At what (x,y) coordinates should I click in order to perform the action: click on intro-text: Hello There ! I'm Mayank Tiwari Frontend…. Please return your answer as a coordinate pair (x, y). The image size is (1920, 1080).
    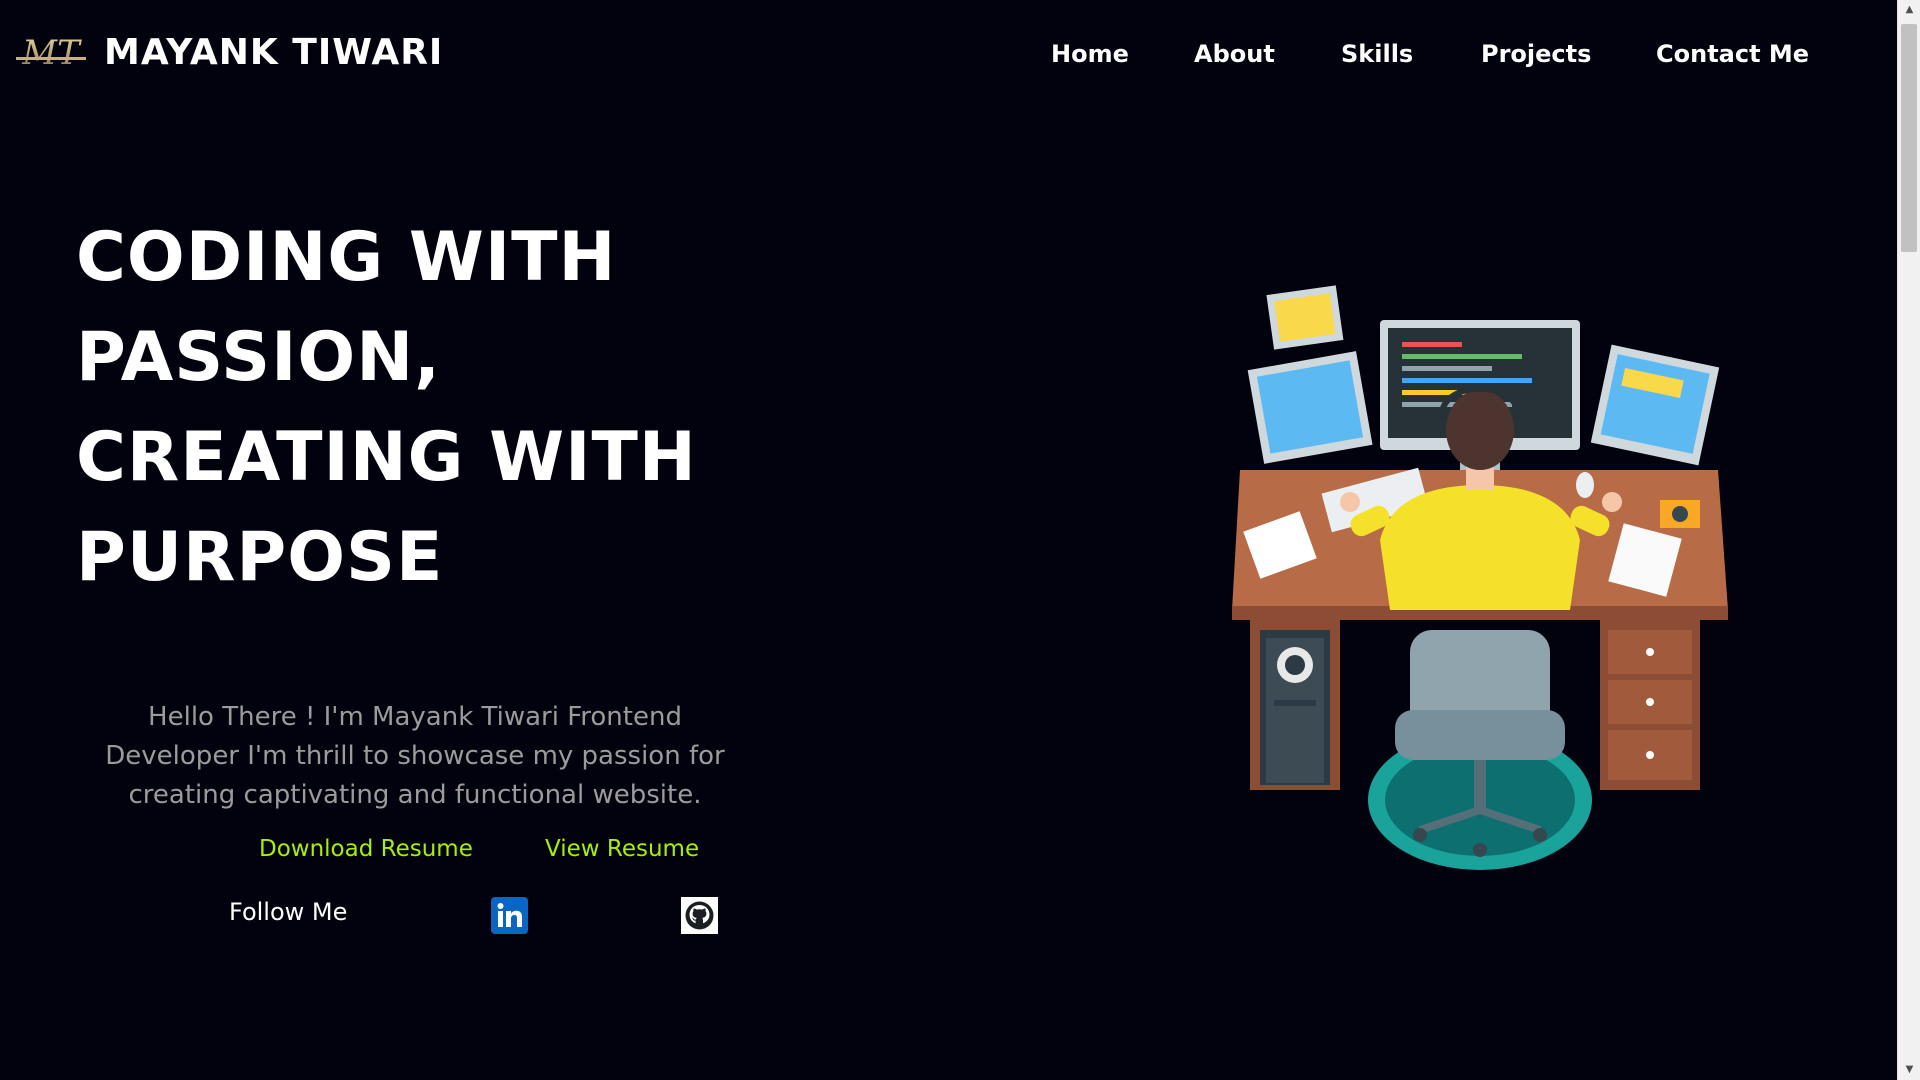
    Looking at the image, I should click on (415, 756).